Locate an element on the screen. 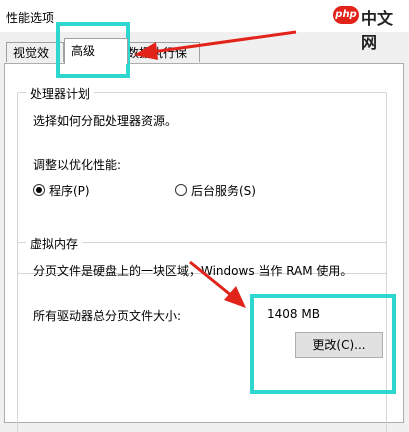 The image size is (409, 432). arrow-to-change-area is located at coordinates (217, 284).